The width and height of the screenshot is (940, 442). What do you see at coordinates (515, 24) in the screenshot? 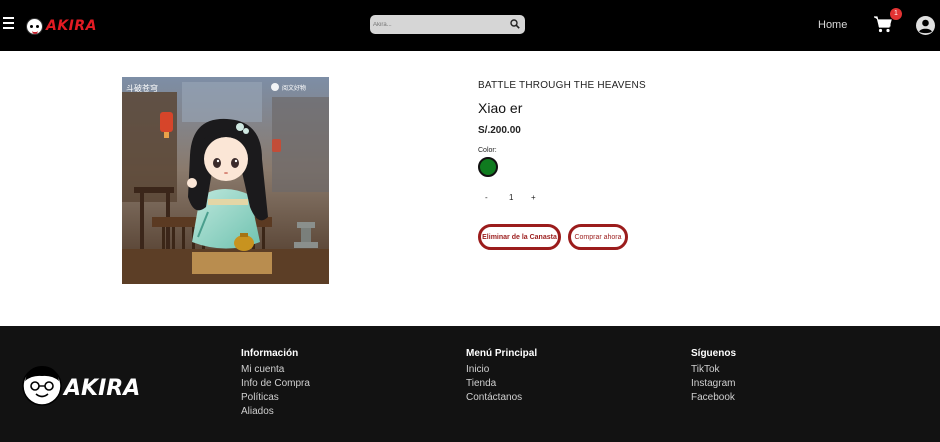
I see `search-icon` at bounding box center [515, 24].